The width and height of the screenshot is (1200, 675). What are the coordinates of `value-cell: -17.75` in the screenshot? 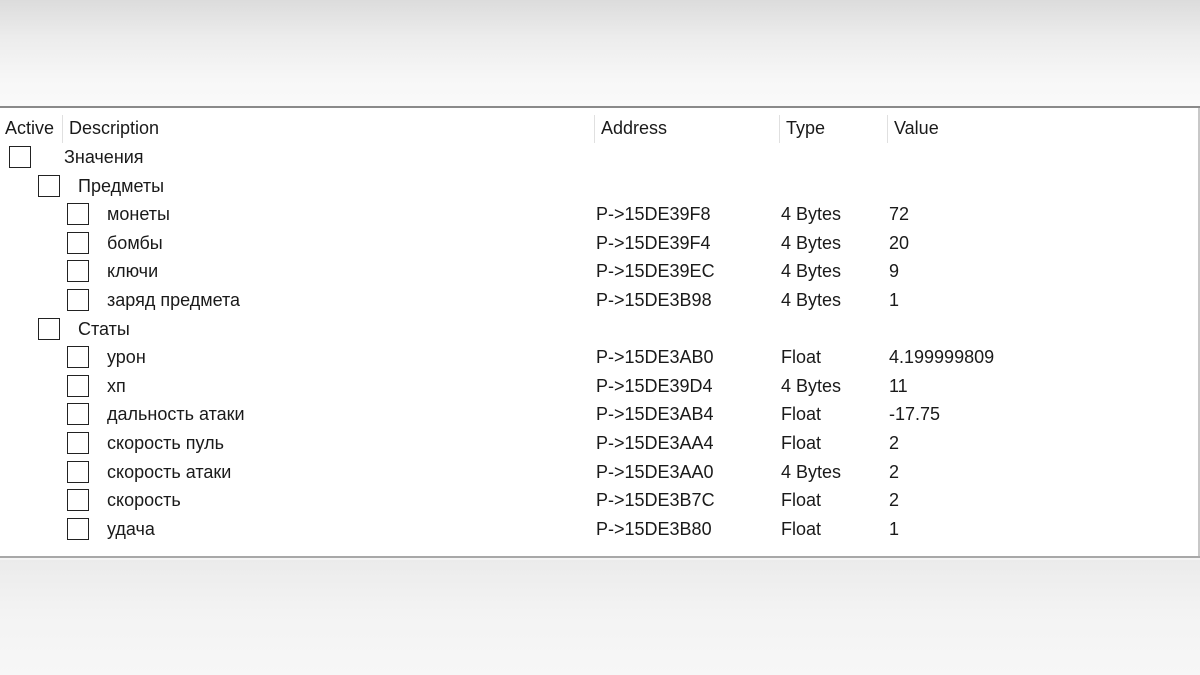 It's located at (914, 414).